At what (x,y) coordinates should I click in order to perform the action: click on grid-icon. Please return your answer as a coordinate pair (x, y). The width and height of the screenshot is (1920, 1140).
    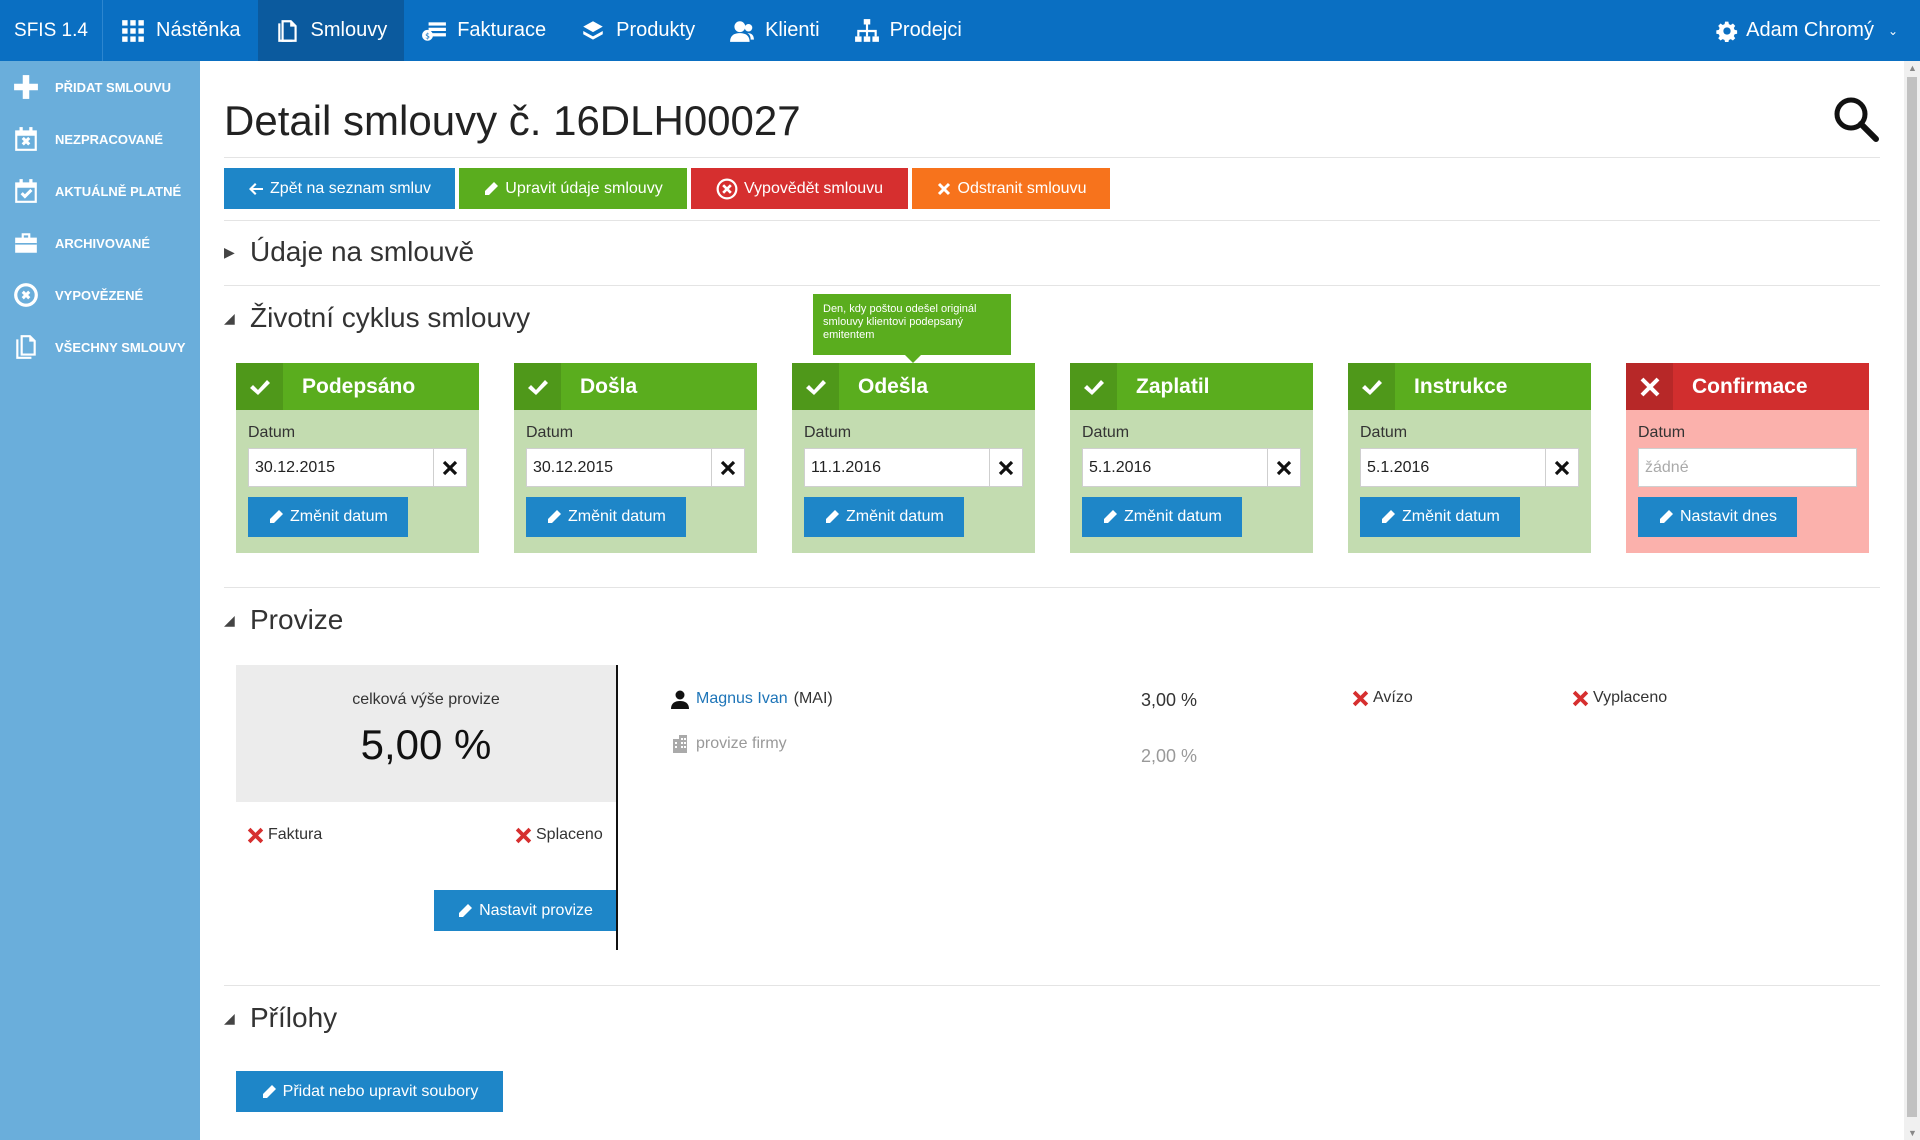
    Looking at the image, I should click on (133, 30).